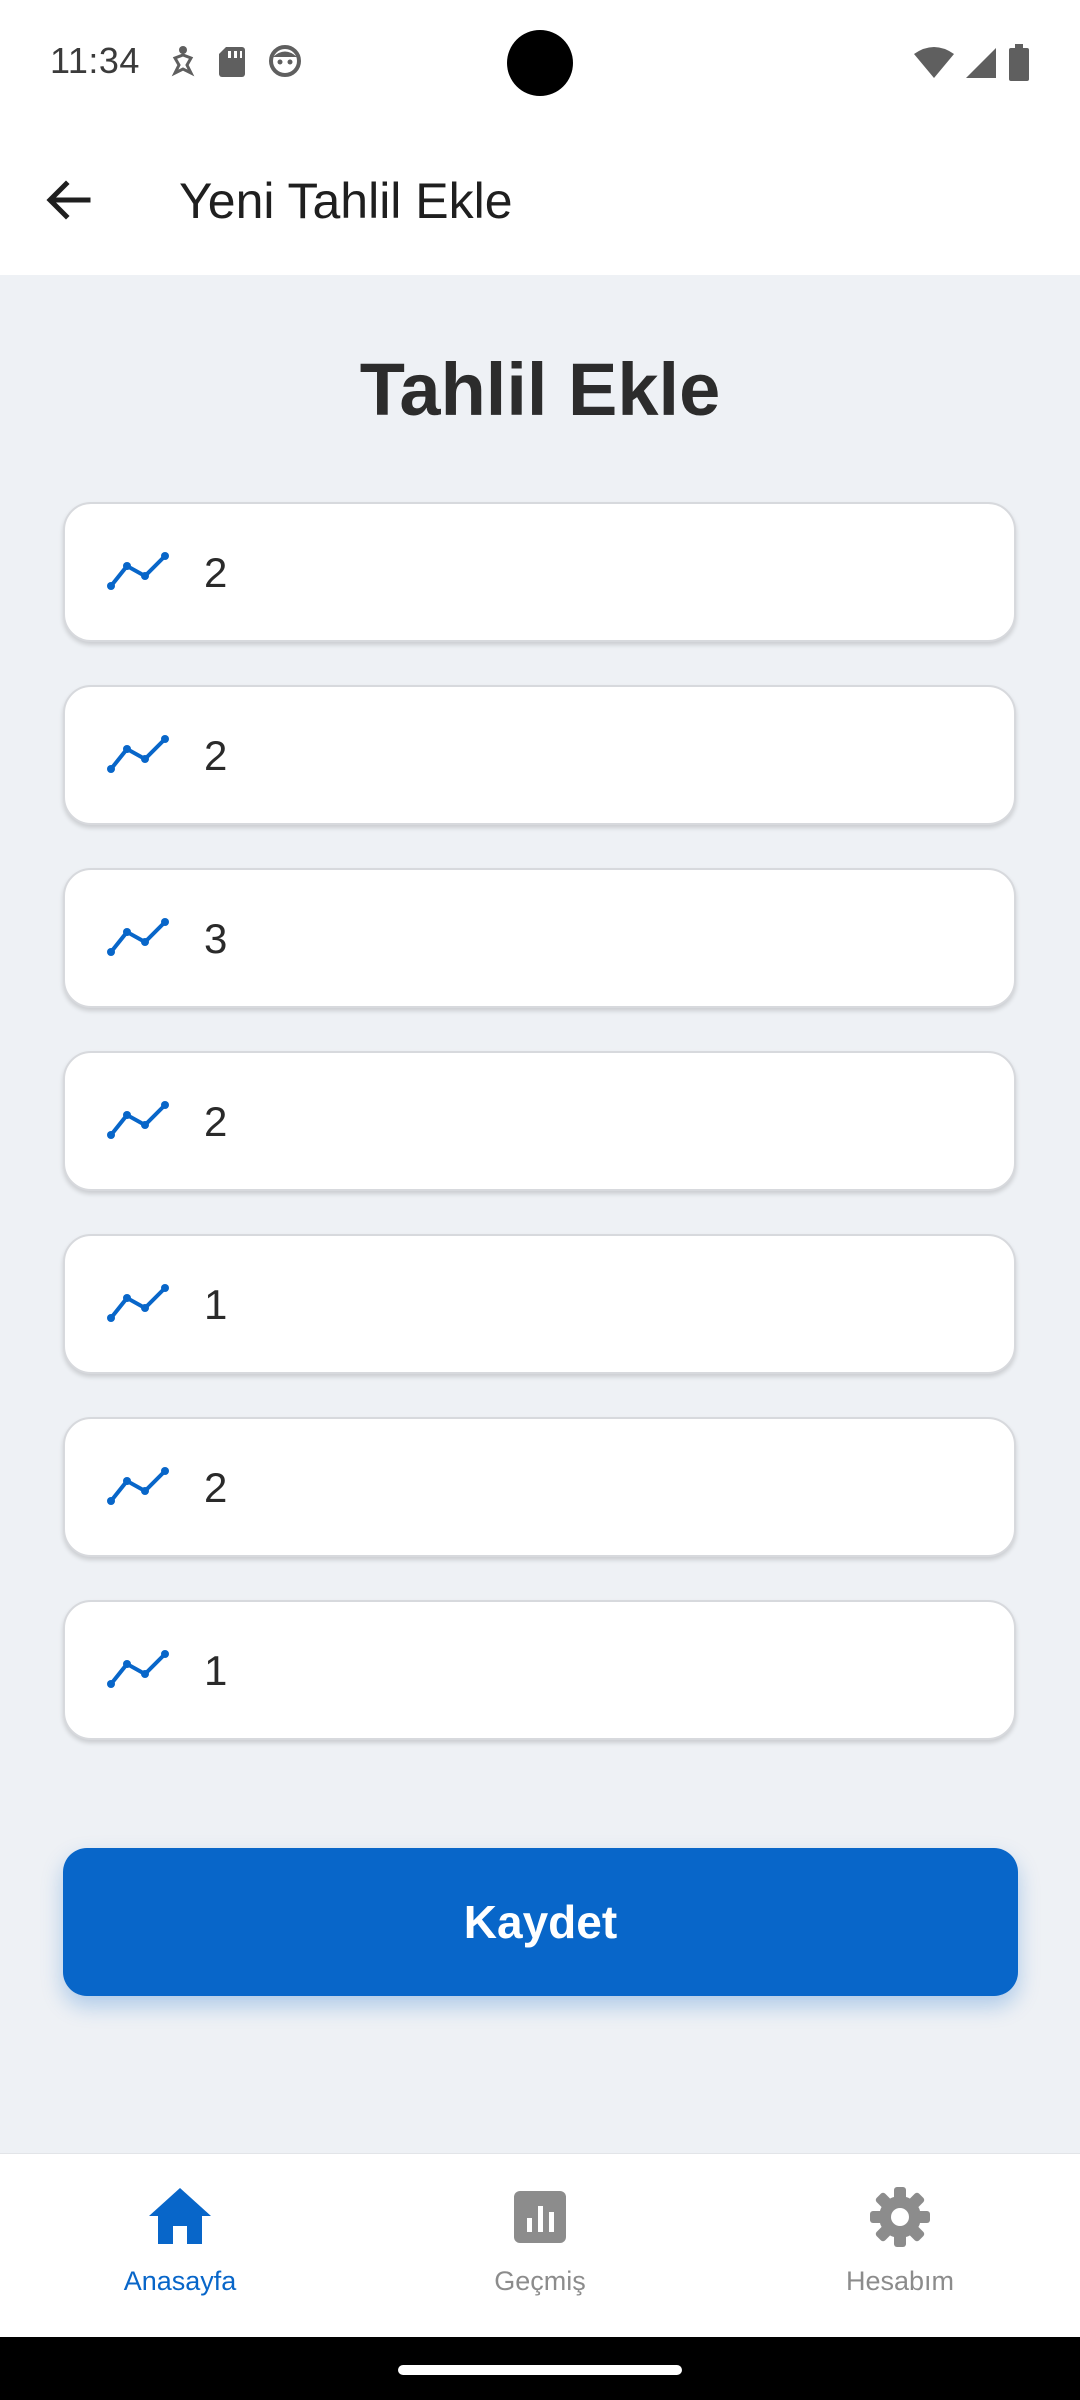 This screenshot has width=1080, height=2400. Describe the element at coordinates (540, 2281) in the screenshot. I see `nav-label-history: Geçmiş` at that location.